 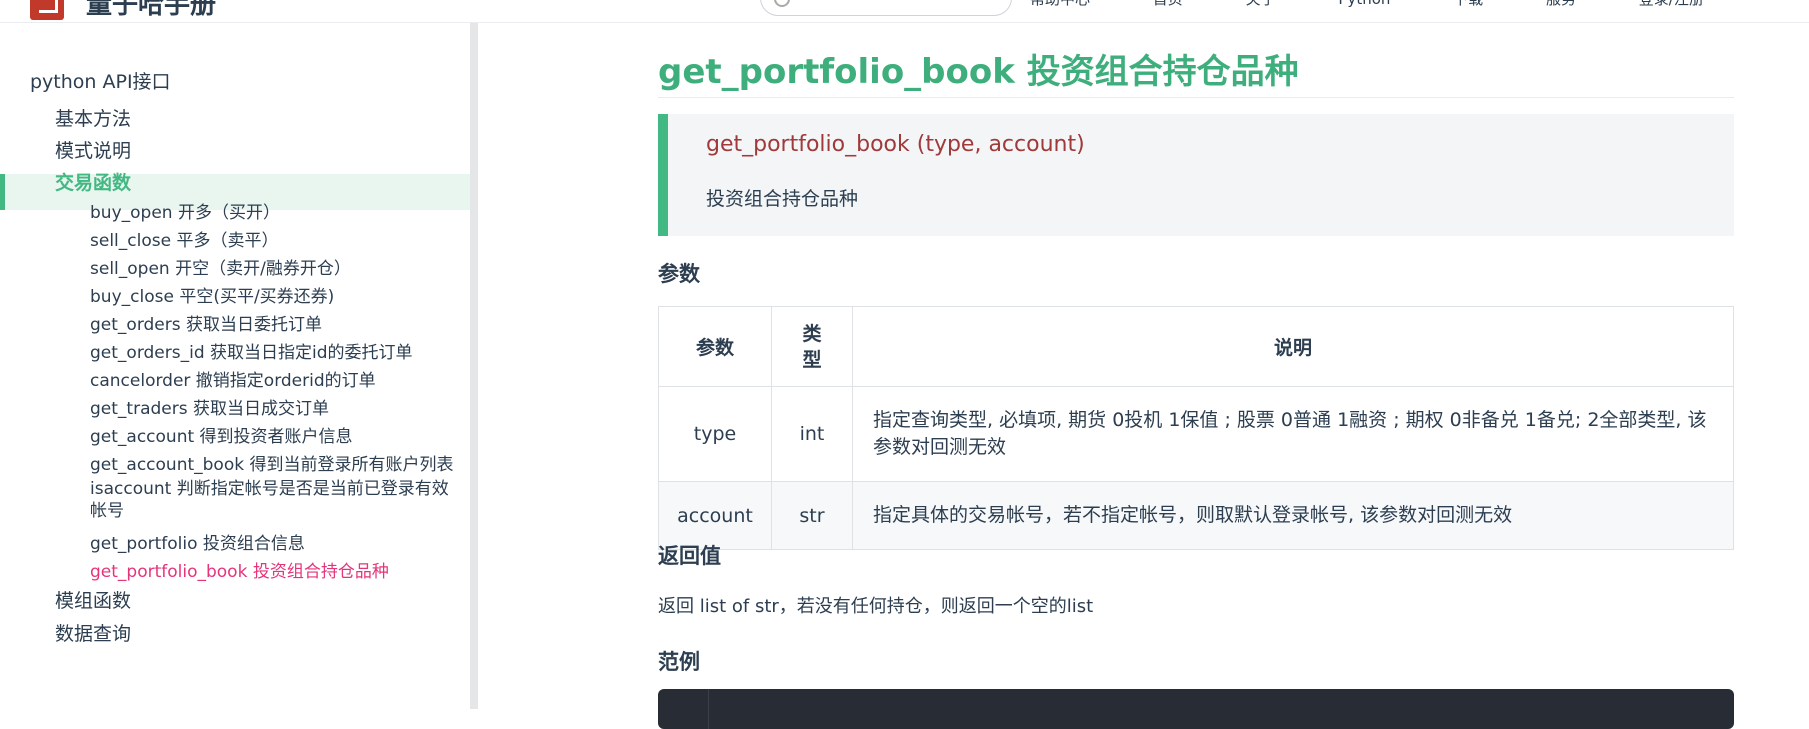 I want to click on site-title: 量子哈手册, so click(x=151, y=10).